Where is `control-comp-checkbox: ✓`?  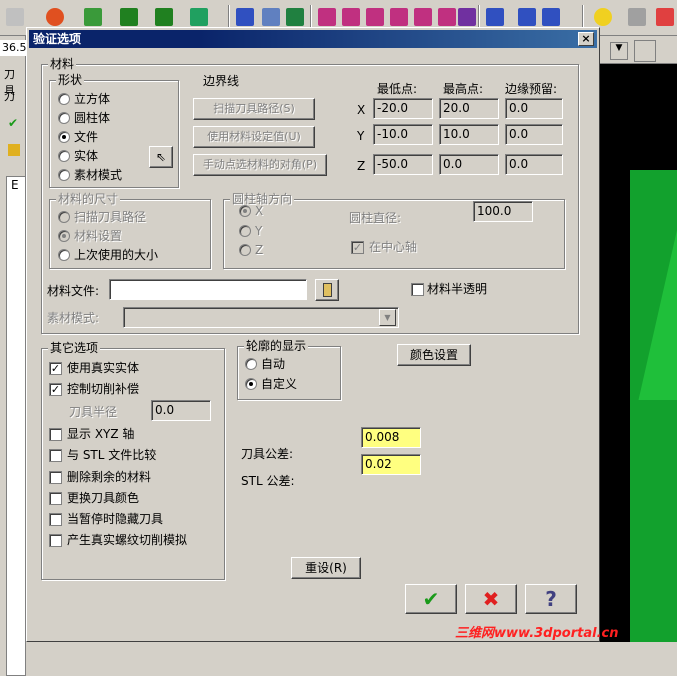
control-comp-checkbox: ✓ is located at coordinates (55, 389).